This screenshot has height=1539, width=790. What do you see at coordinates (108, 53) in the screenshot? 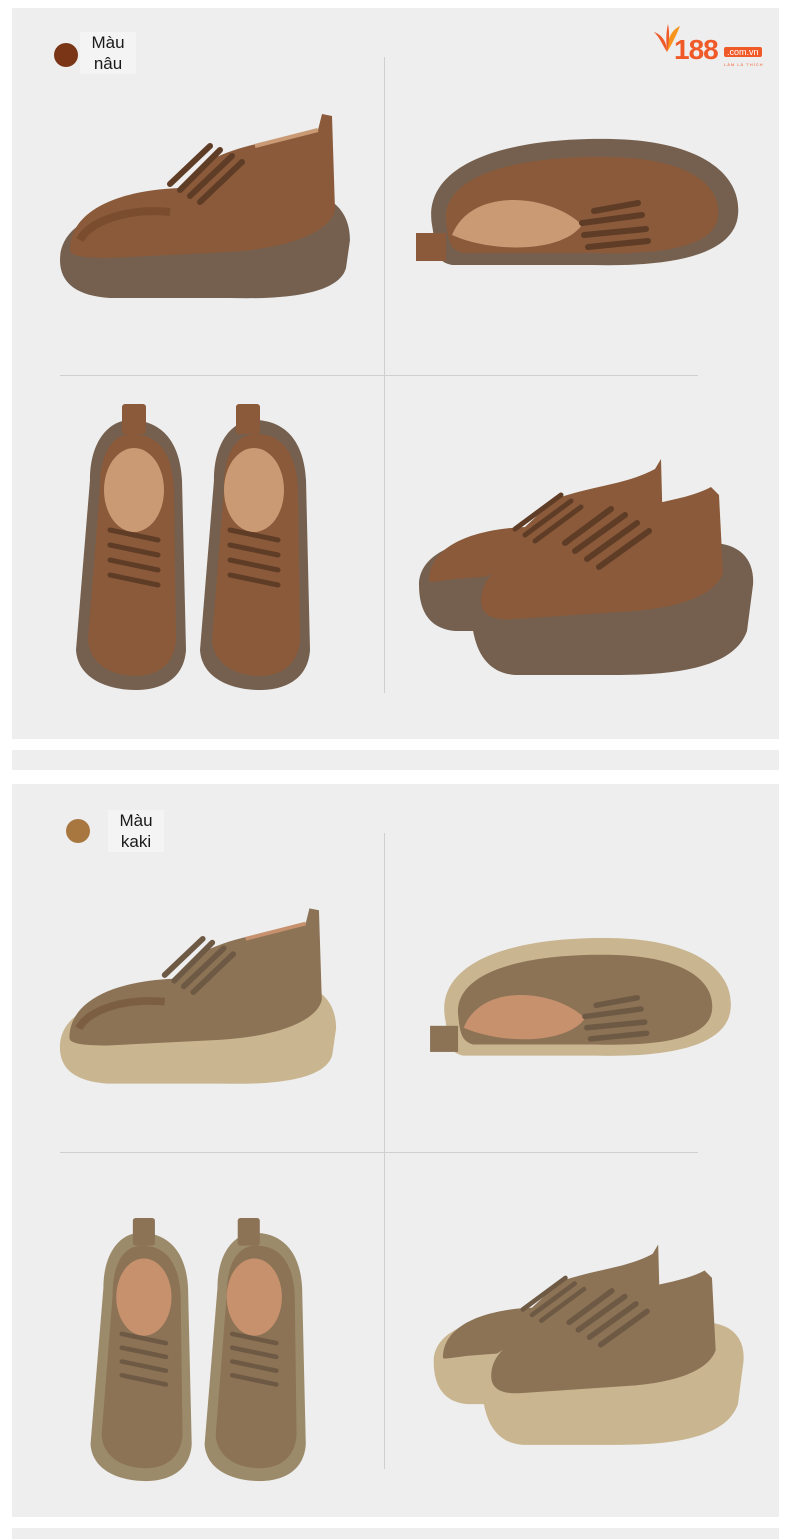
I see `color-label-brown: Màu nâu` at bounding box center [108, 53].